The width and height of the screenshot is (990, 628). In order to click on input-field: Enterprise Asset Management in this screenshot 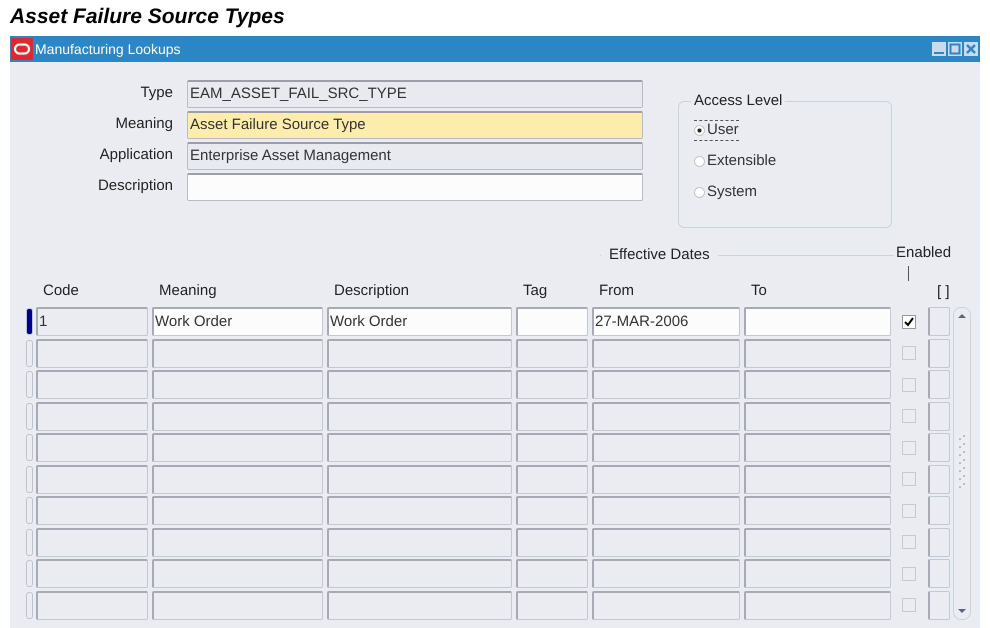, I will do `click(415, 156)`.